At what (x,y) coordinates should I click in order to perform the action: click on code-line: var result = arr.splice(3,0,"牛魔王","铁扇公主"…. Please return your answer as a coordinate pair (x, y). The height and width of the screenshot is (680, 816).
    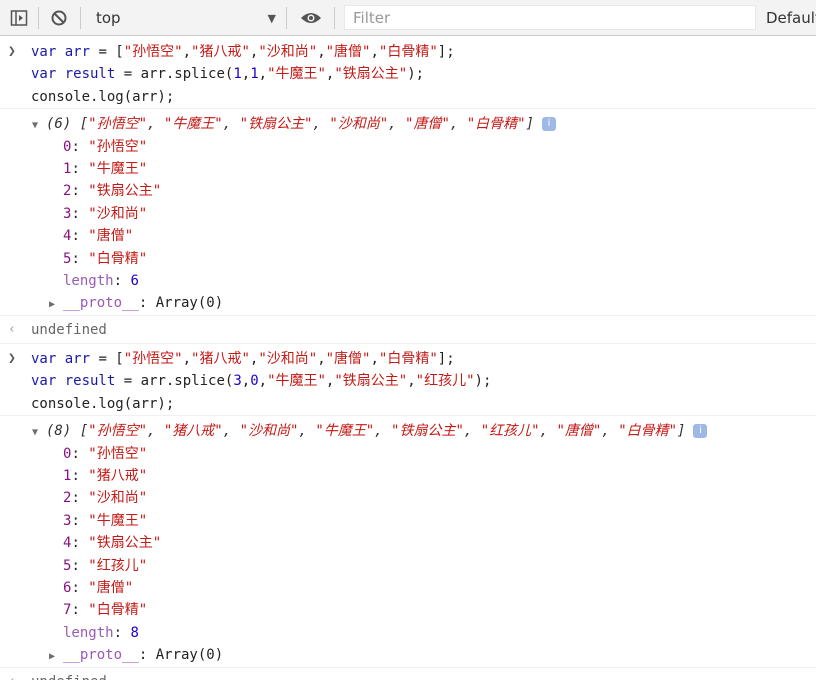
    Looking at the image, I should click on (408, 381).